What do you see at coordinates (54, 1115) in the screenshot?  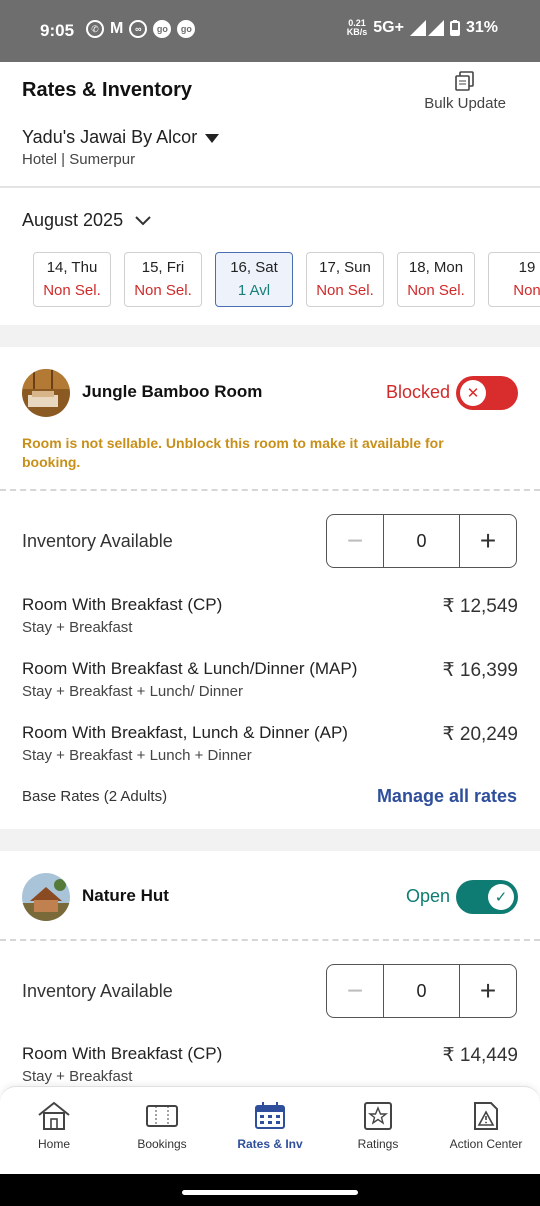 I see `home-icon` at bounding box center [54, 1115].